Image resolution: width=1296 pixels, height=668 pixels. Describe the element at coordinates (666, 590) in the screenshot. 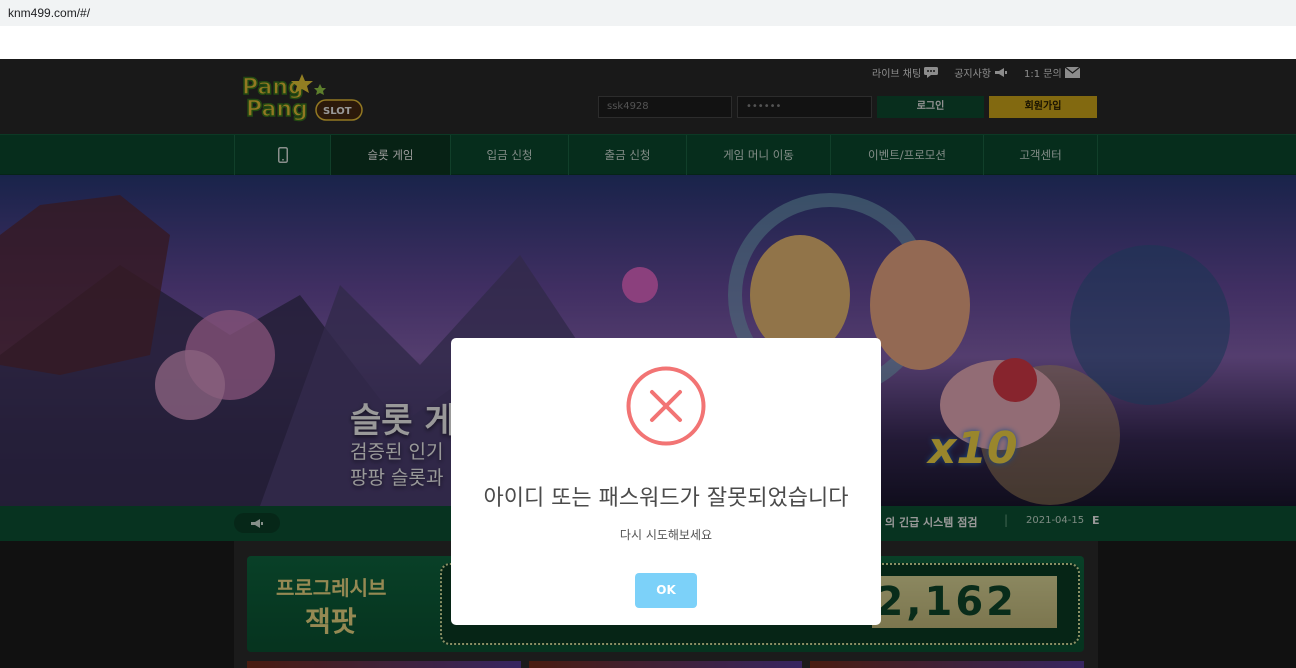

I see `ok-button: OK` at that location.